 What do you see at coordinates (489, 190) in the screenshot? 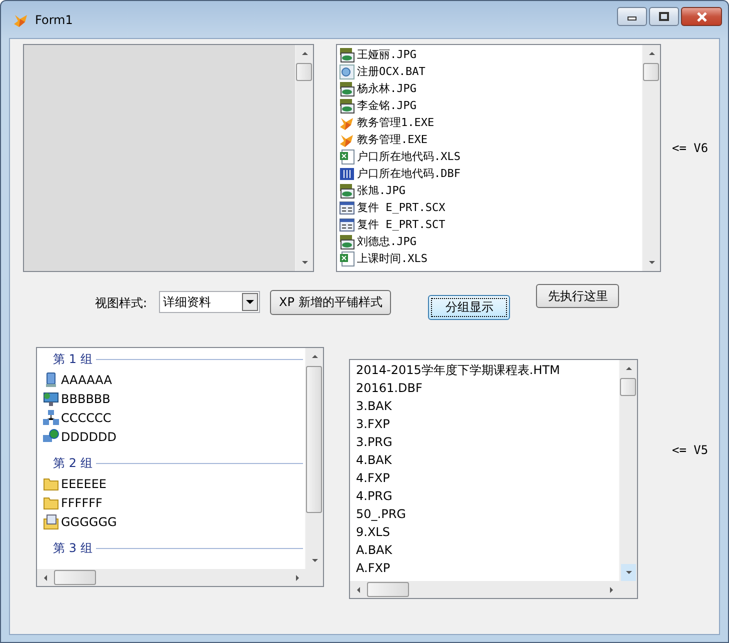
I see `file-list-item: 张旭.JPG` at bounding box center [489, 190].